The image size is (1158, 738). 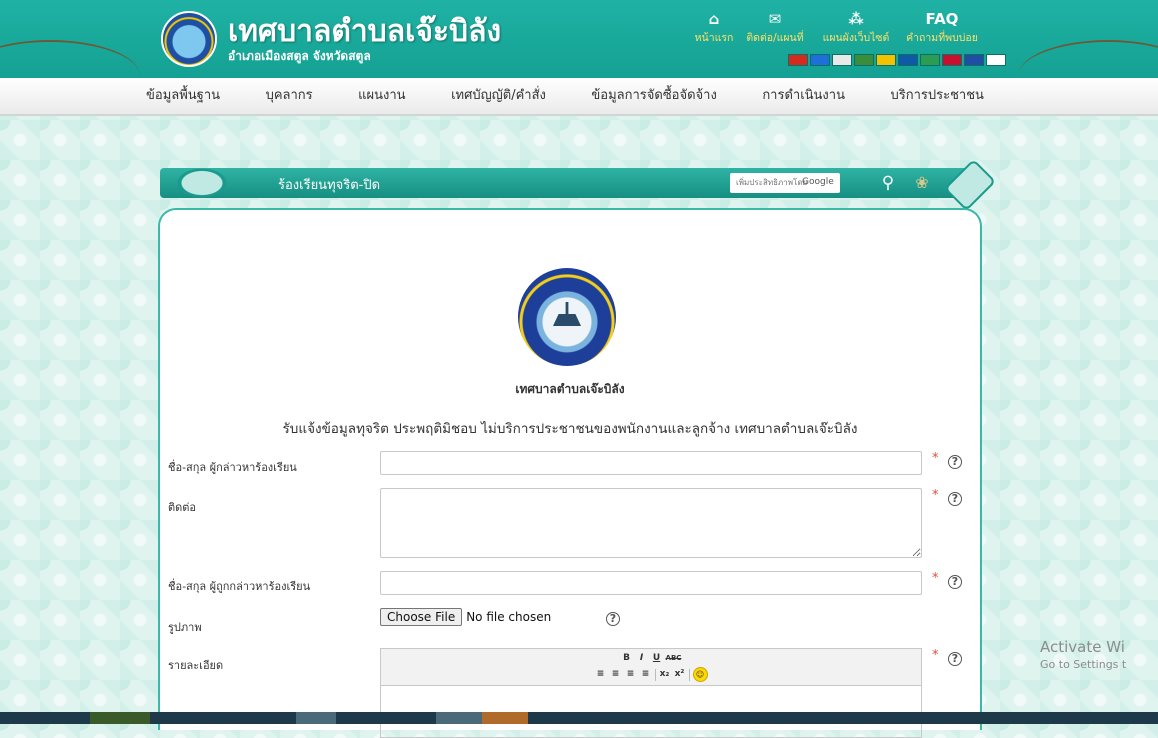 I want to click on complainant-input, so click(x=651, y=463).